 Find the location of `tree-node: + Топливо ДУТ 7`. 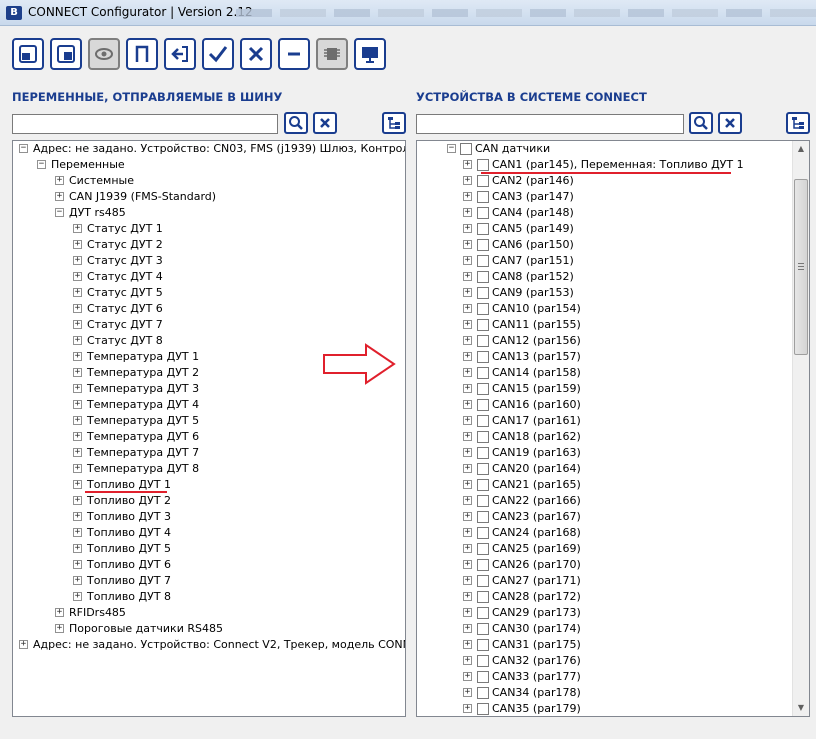

tree-node: + Топливо ДУТ 7 is located at coordinates (209, 581).